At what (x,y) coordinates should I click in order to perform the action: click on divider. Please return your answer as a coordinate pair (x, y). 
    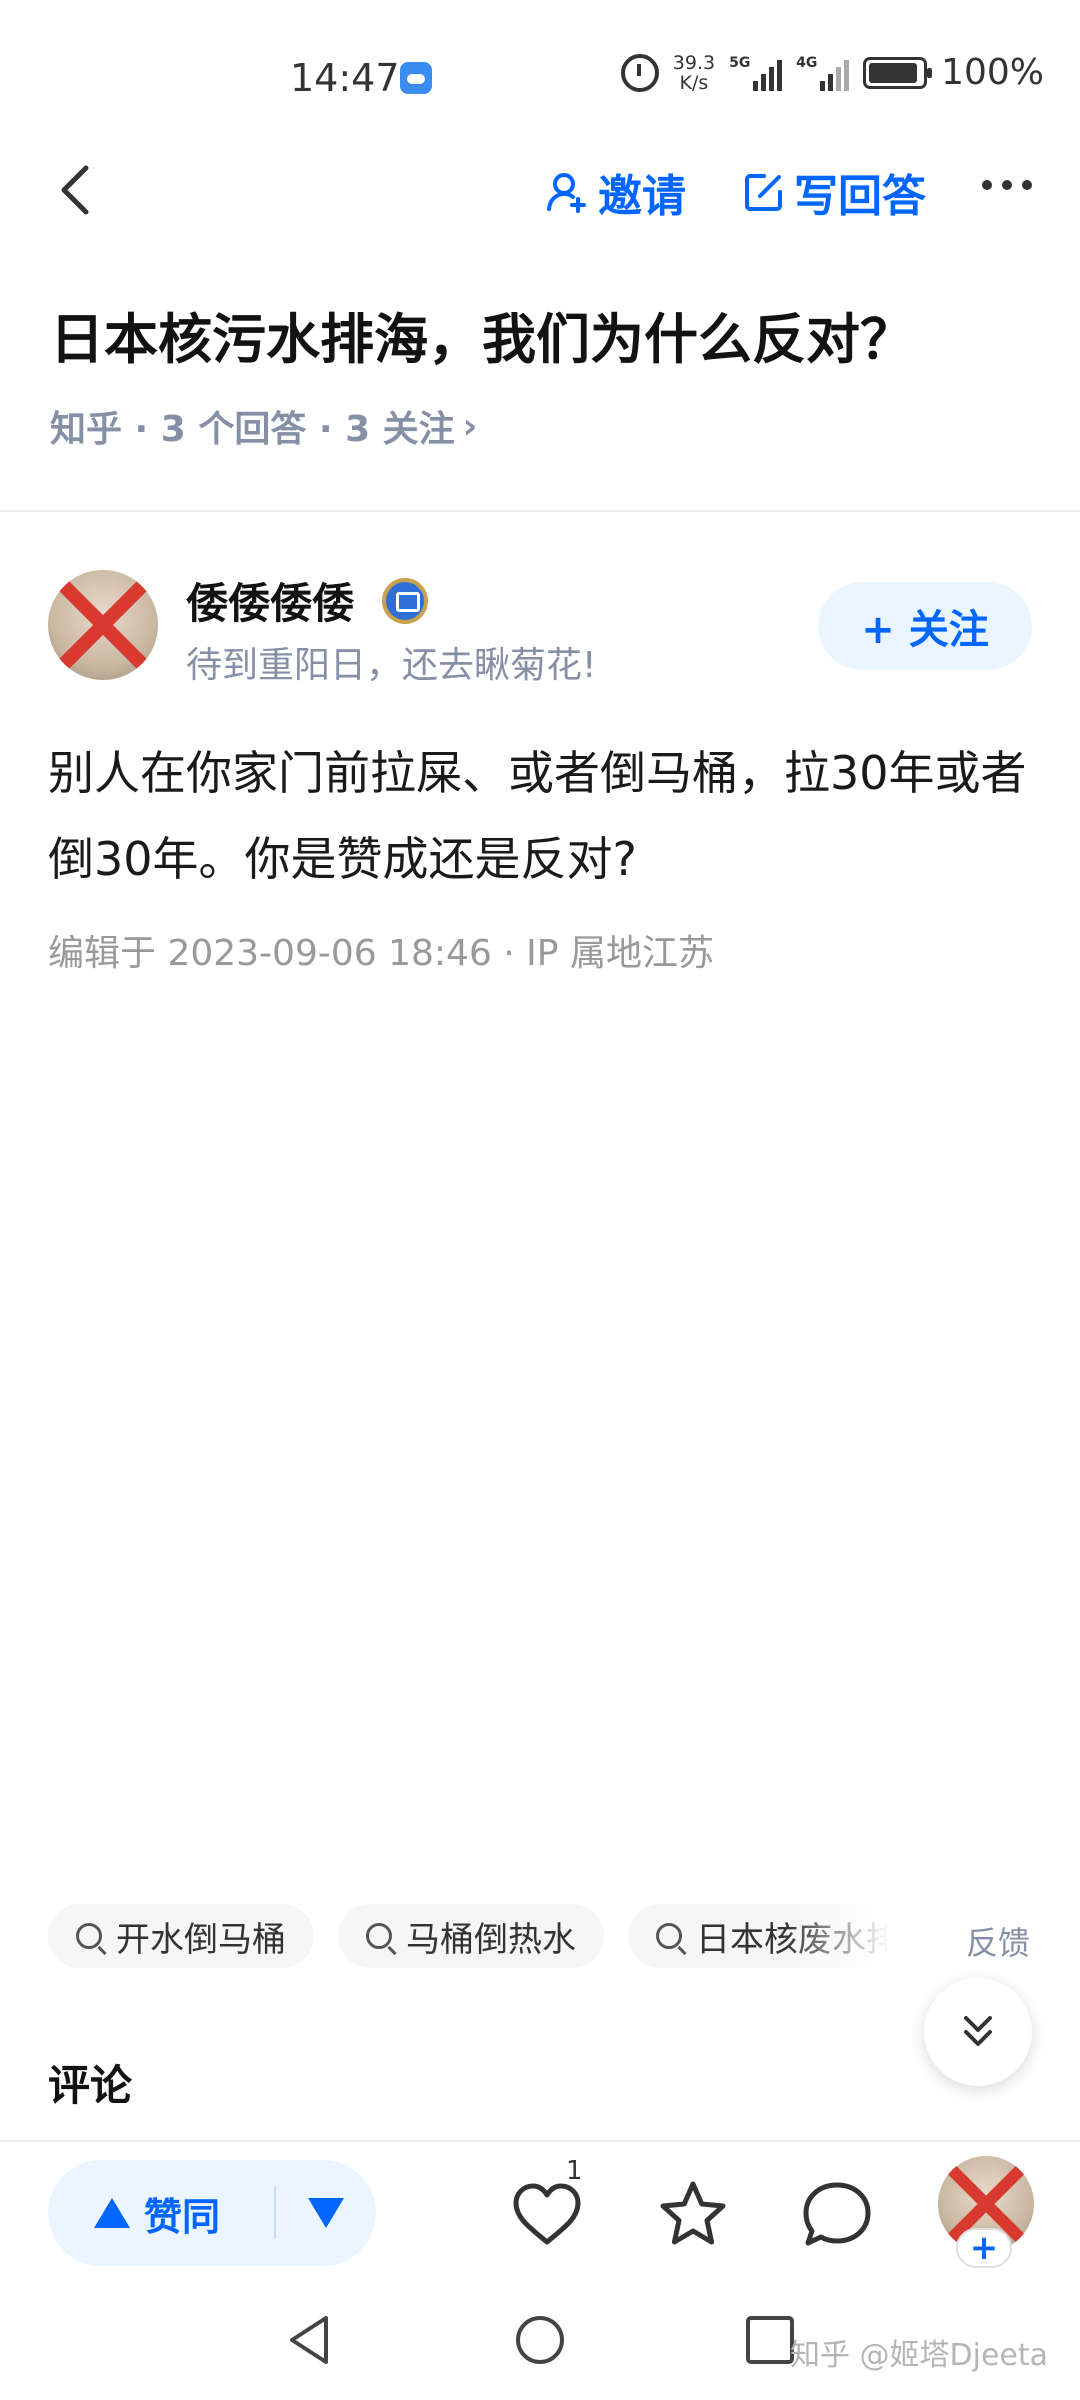
    Looking at the image, I should click on (540, 511).